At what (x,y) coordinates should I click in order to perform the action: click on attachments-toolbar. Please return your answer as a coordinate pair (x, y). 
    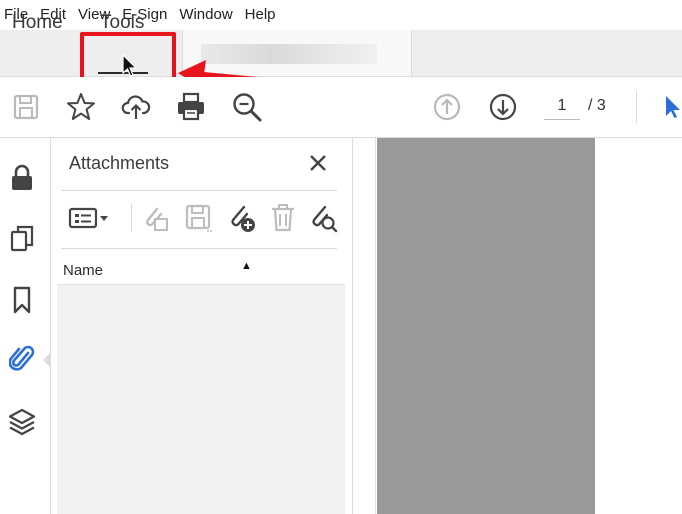
    Looking at the image, I should click on (200, 218).